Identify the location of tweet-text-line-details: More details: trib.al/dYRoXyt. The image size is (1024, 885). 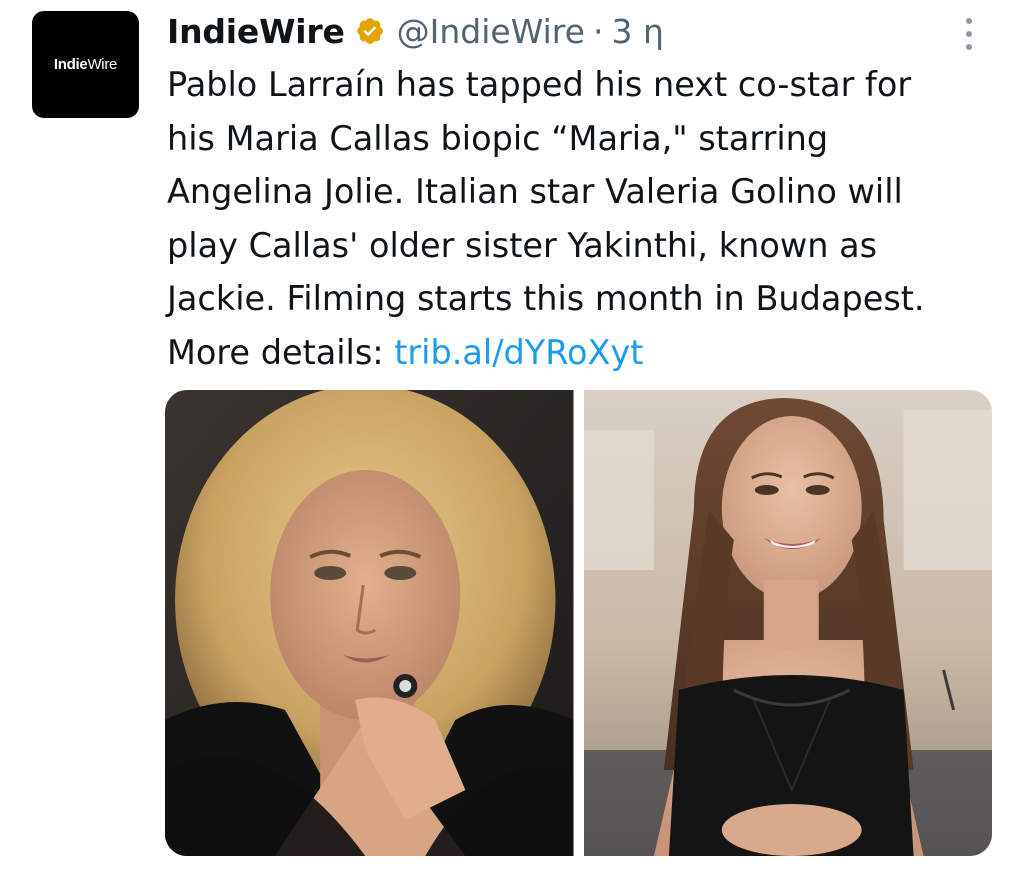
(582, 353).